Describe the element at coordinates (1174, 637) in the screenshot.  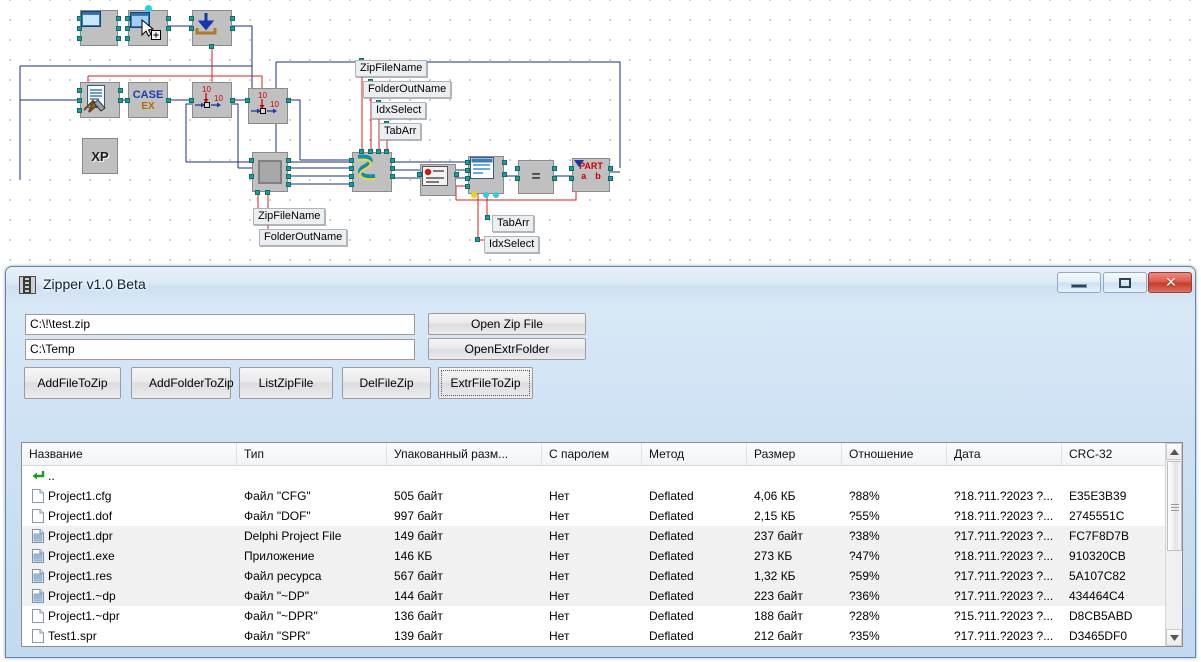
I see `scroll-down-button` at that location.